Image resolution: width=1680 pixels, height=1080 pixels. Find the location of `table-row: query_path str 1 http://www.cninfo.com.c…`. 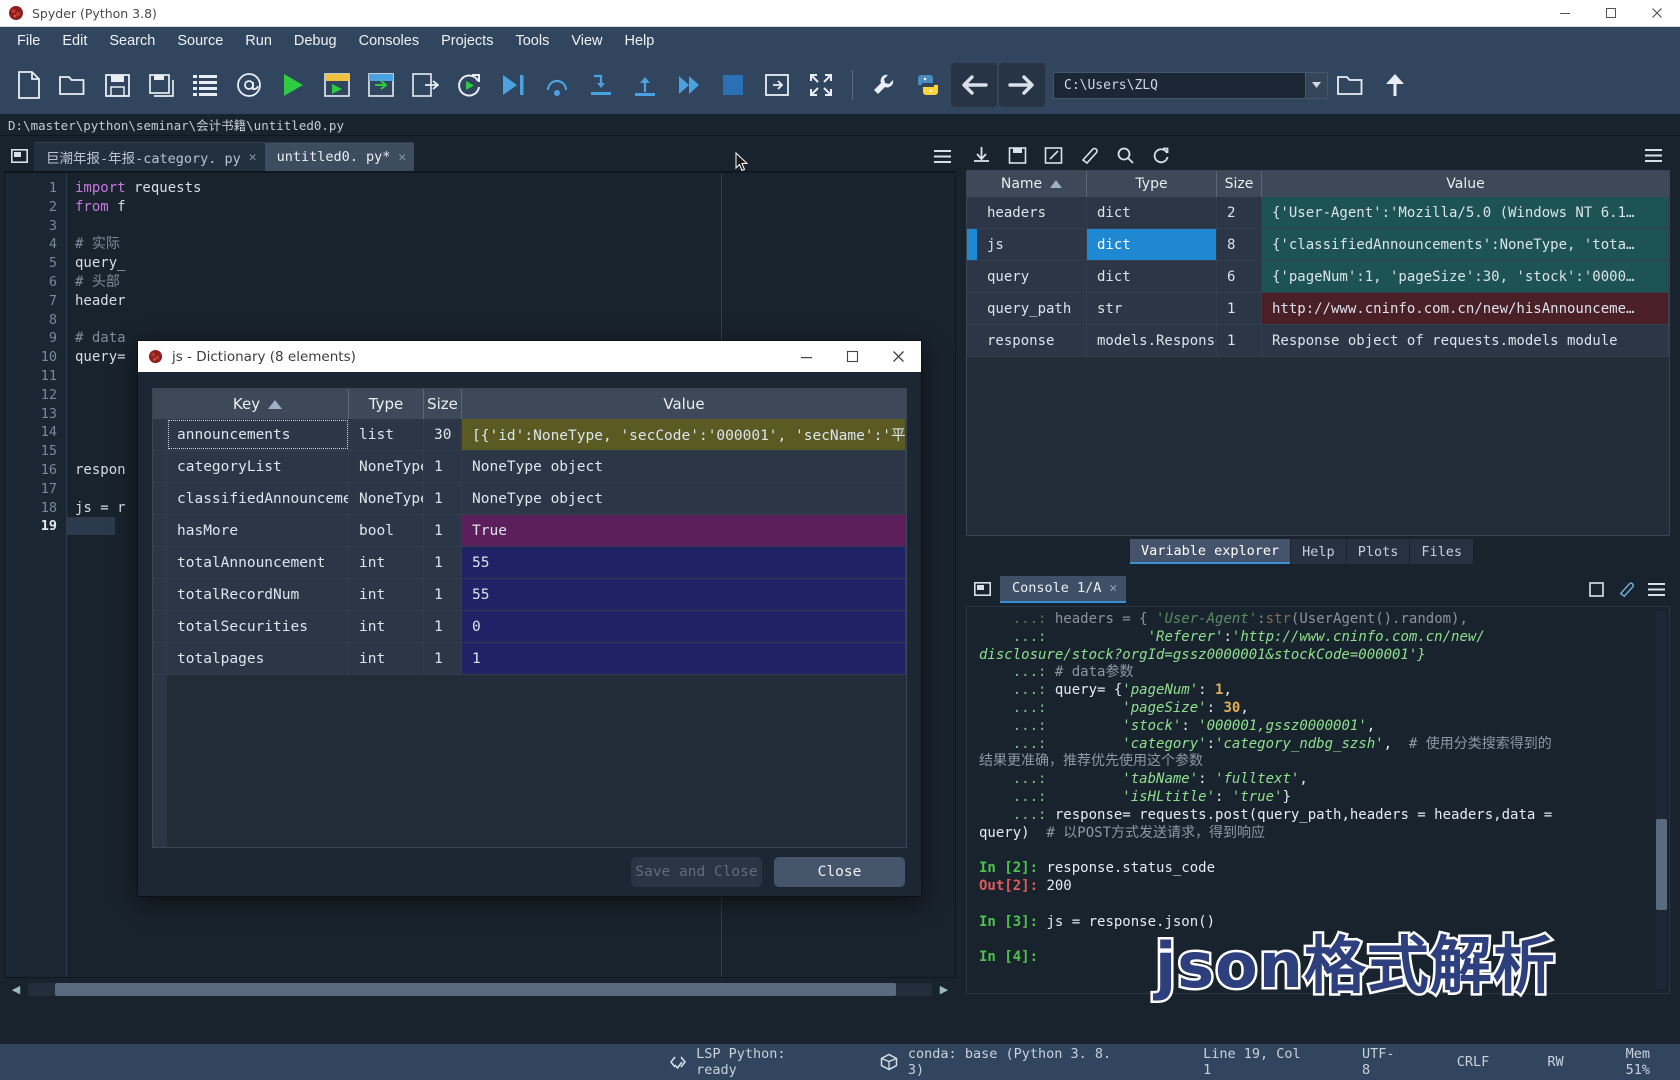

table-row: query_path str 1 http://www.cninfo.com.c… is located at coordinates (1318, 309).